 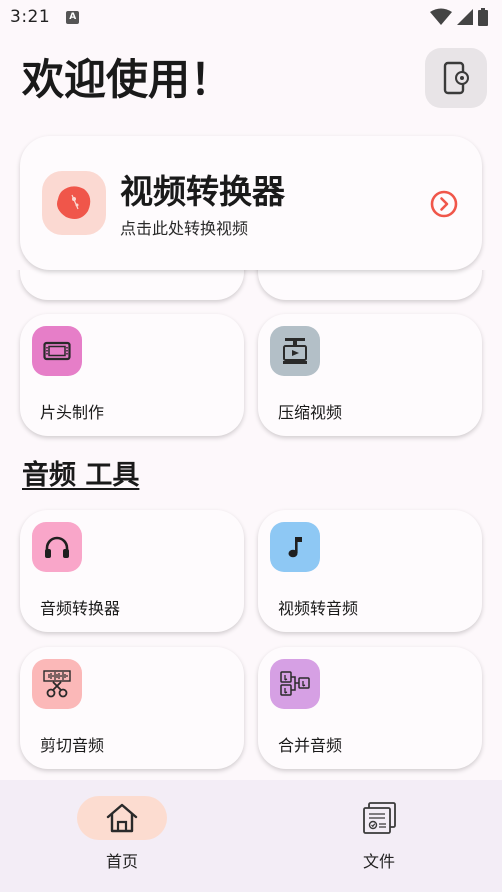 I want to click on phone-settings-icon, so click(x=456, y=78).